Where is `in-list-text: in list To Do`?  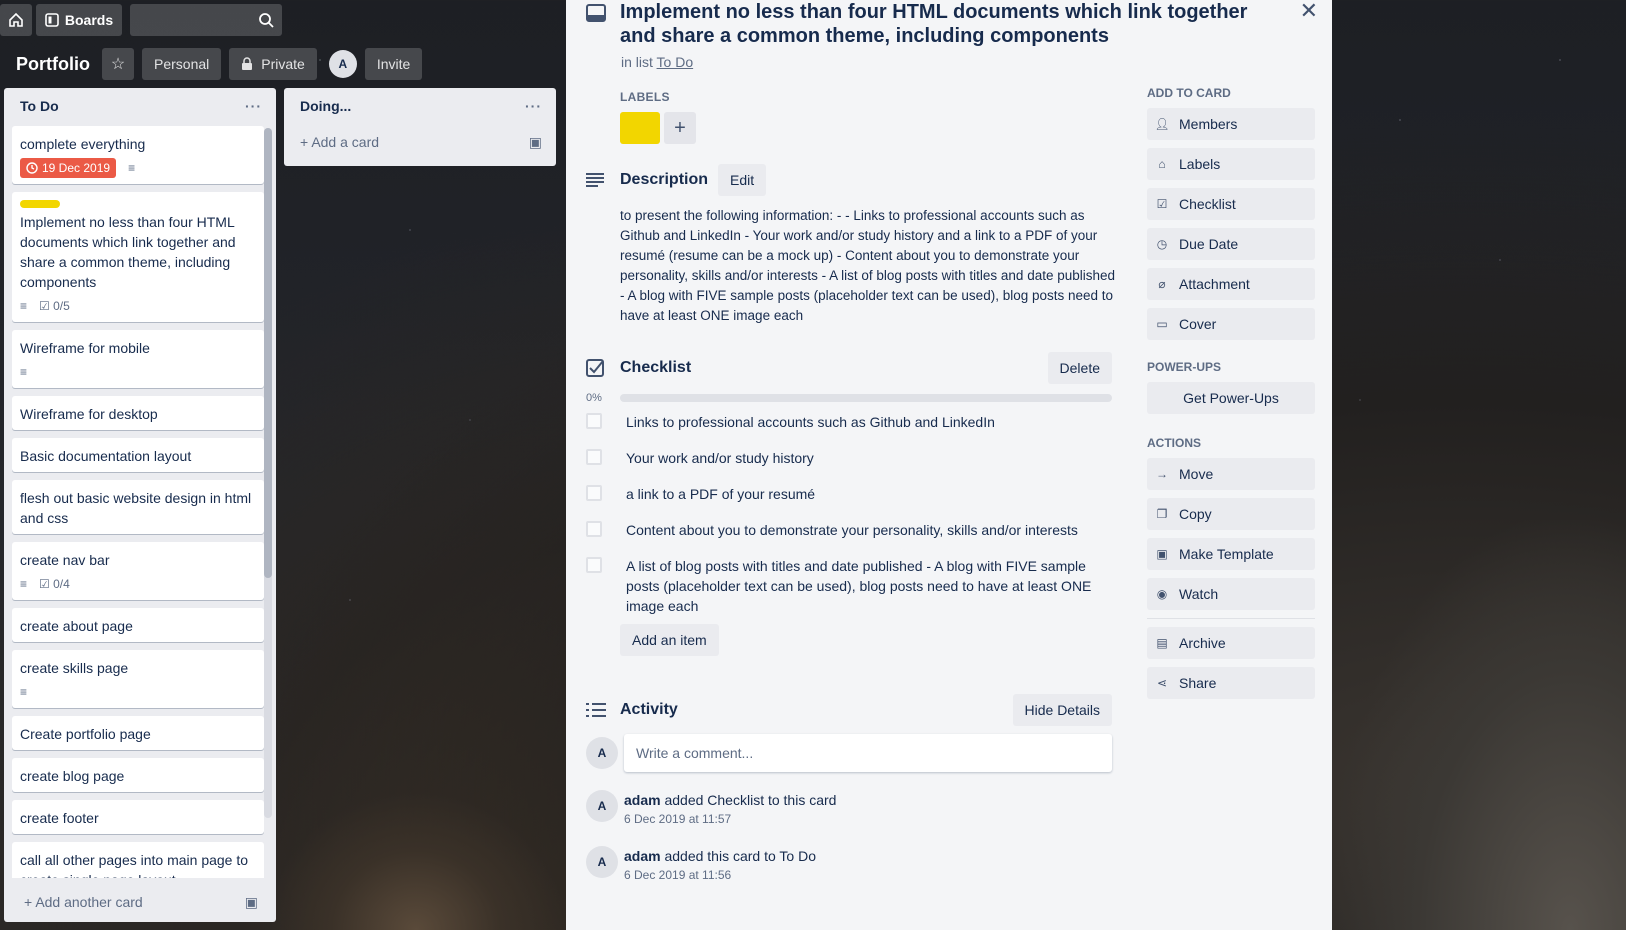
in-list-text: in list To Do is located at coordinates (657, 62).